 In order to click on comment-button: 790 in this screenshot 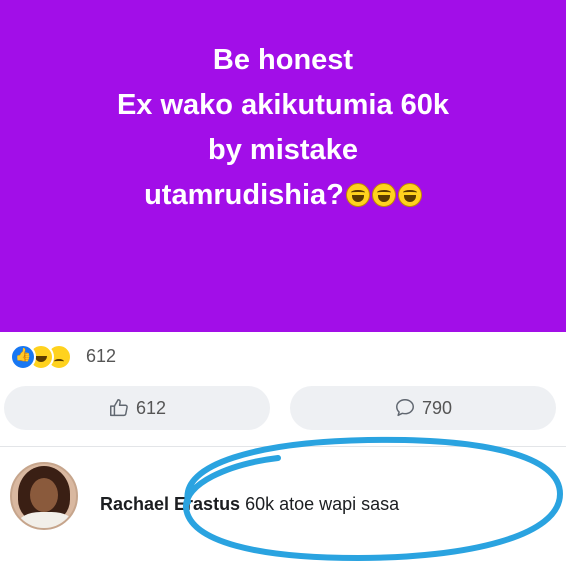, I will do `click(423, 408)`.